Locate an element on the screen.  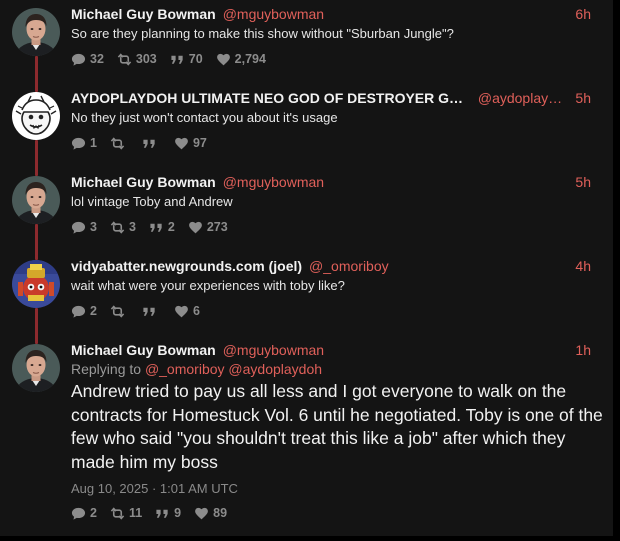
like-stat: 6 is located at coordinates (187, 311).